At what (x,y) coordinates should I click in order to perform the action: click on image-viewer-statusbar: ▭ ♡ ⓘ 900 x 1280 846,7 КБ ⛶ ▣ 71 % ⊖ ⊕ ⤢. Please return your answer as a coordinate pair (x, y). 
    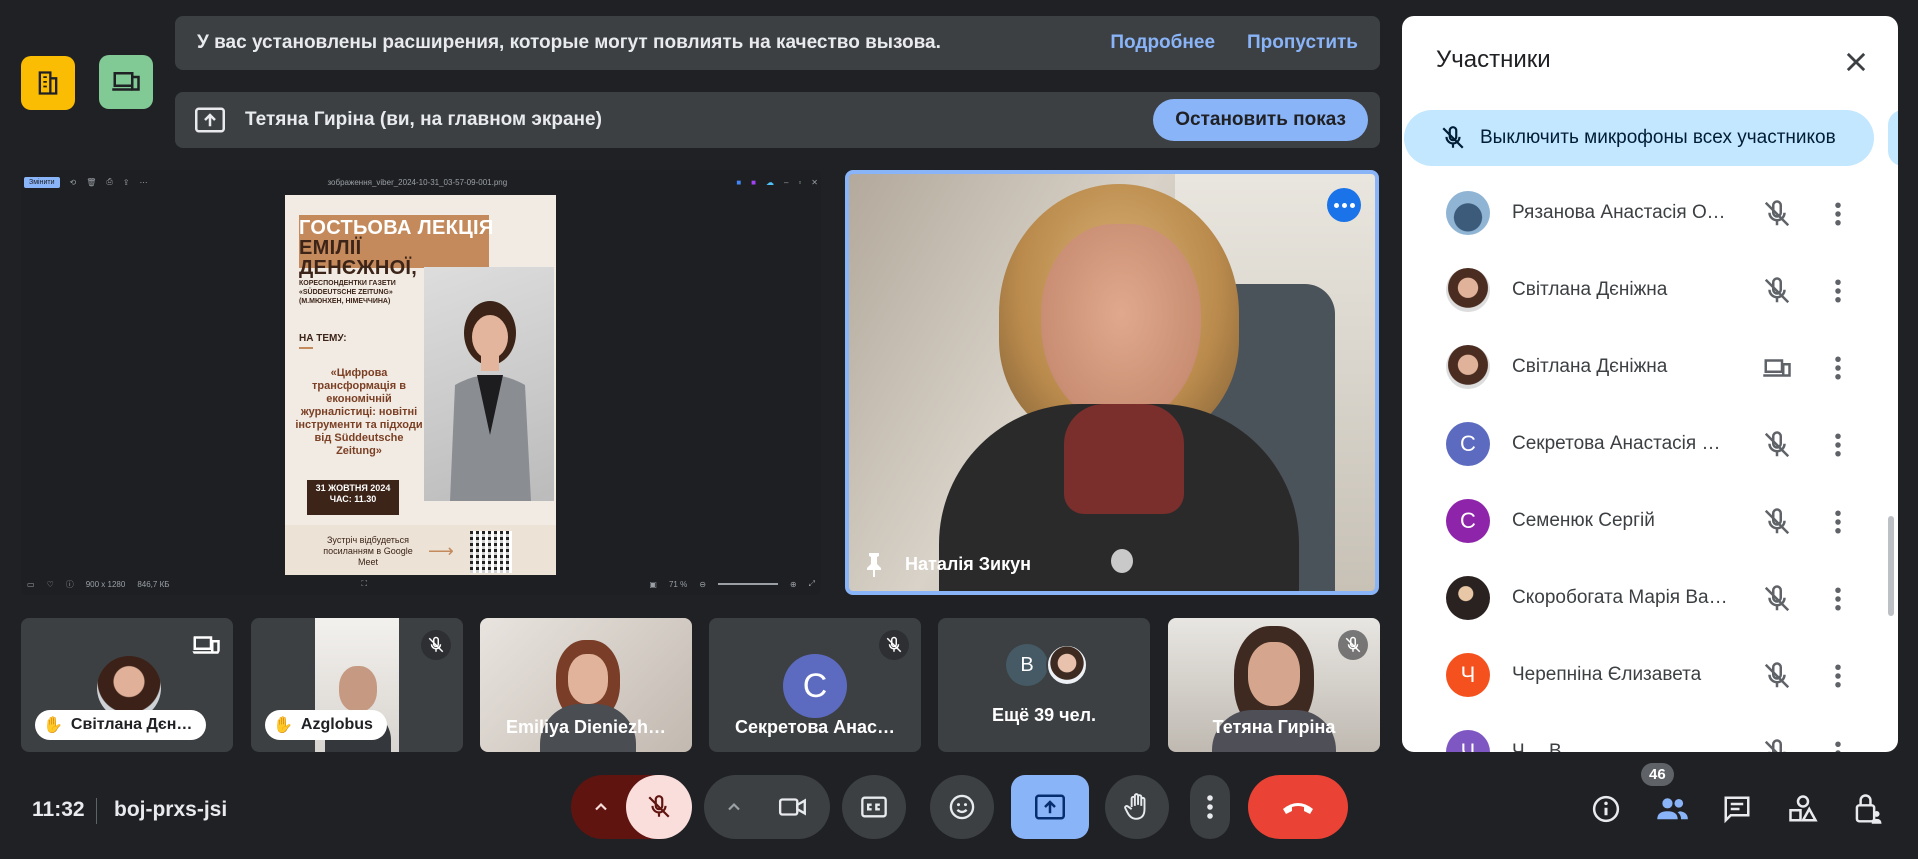
    Looking at the image, I should click on (421, 584).